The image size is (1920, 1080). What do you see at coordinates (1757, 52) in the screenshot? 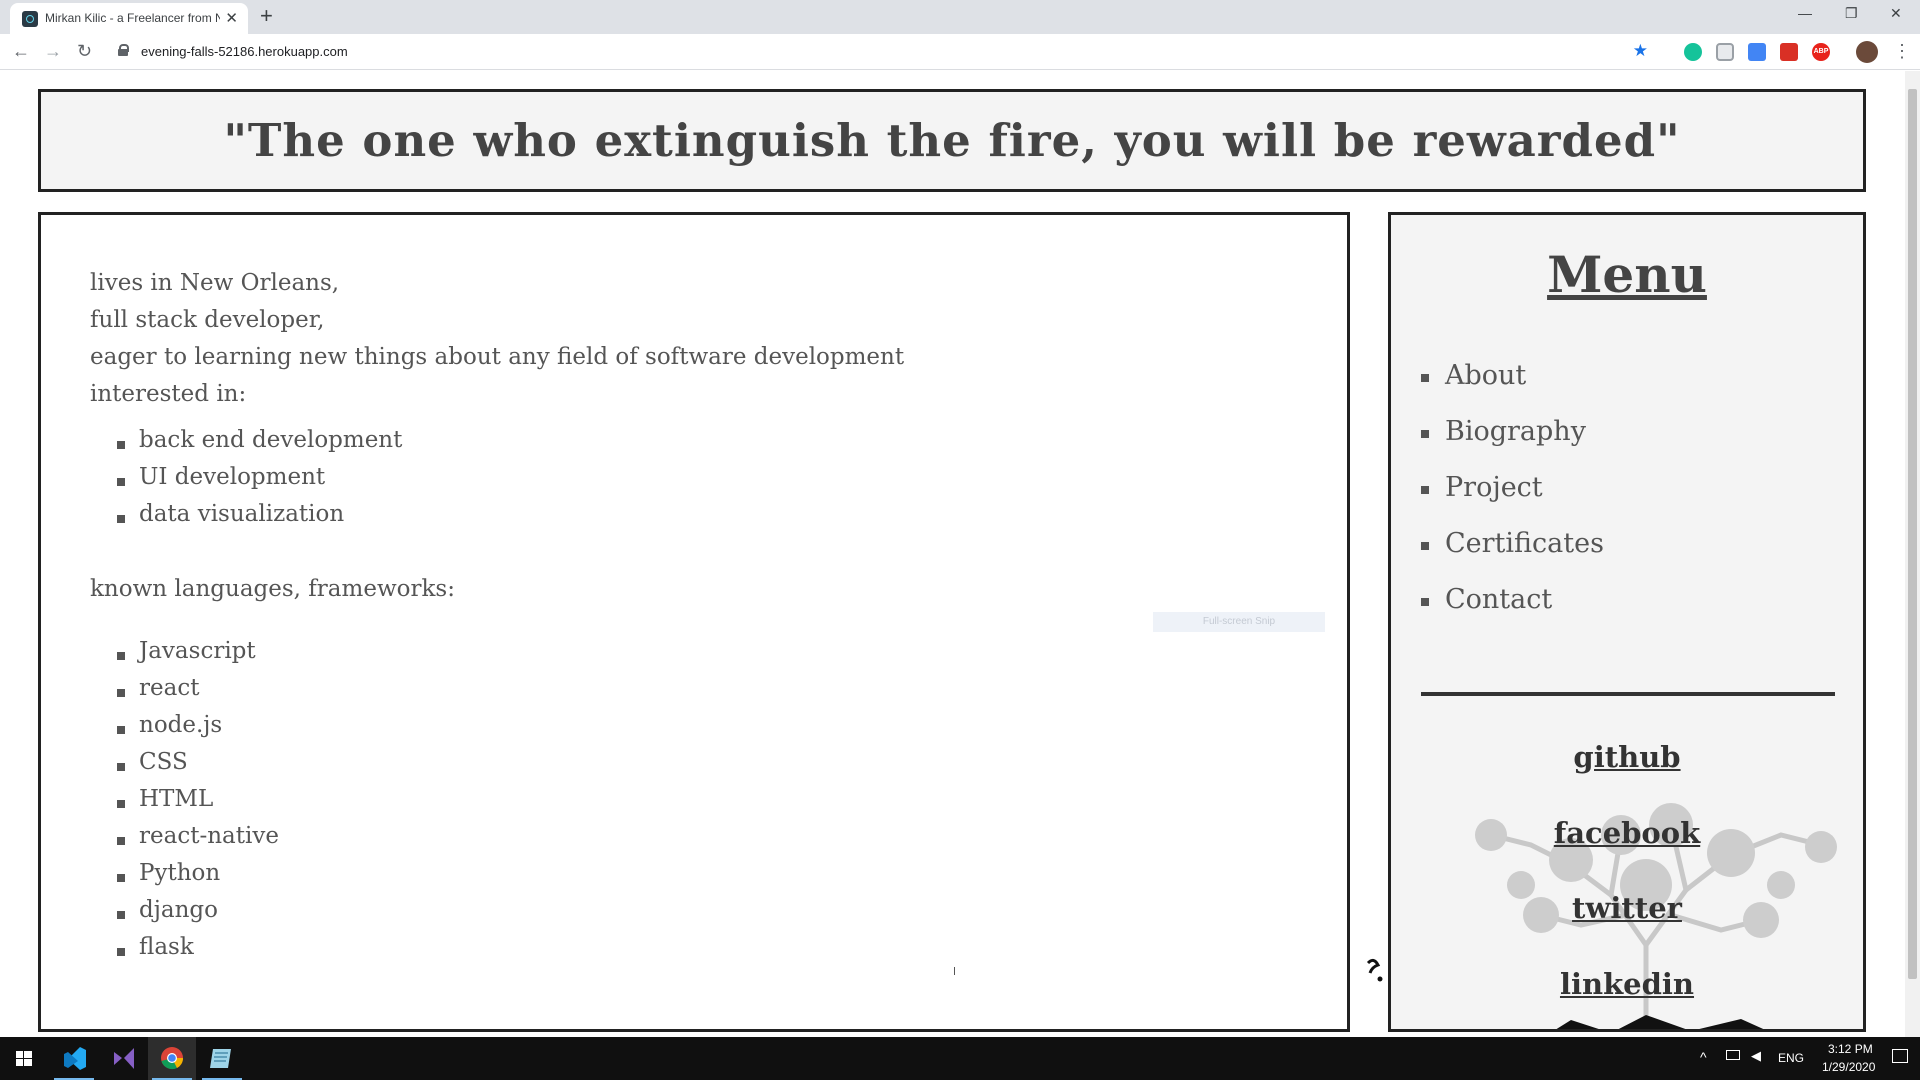
I see `translate-icon` at bounding box center [1757, 52].